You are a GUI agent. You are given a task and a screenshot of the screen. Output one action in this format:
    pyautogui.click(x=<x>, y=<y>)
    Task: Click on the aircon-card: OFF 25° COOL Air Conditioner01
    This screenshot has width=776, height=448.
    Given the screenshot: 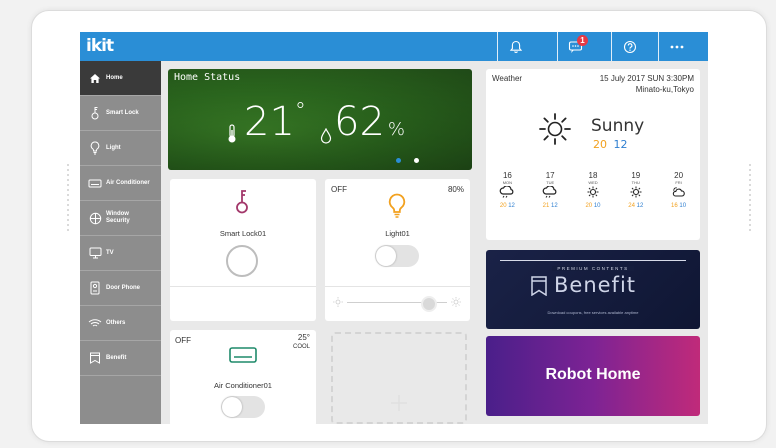 What is the action you would take?
    pyautogui.click(x=243, y=377)
    